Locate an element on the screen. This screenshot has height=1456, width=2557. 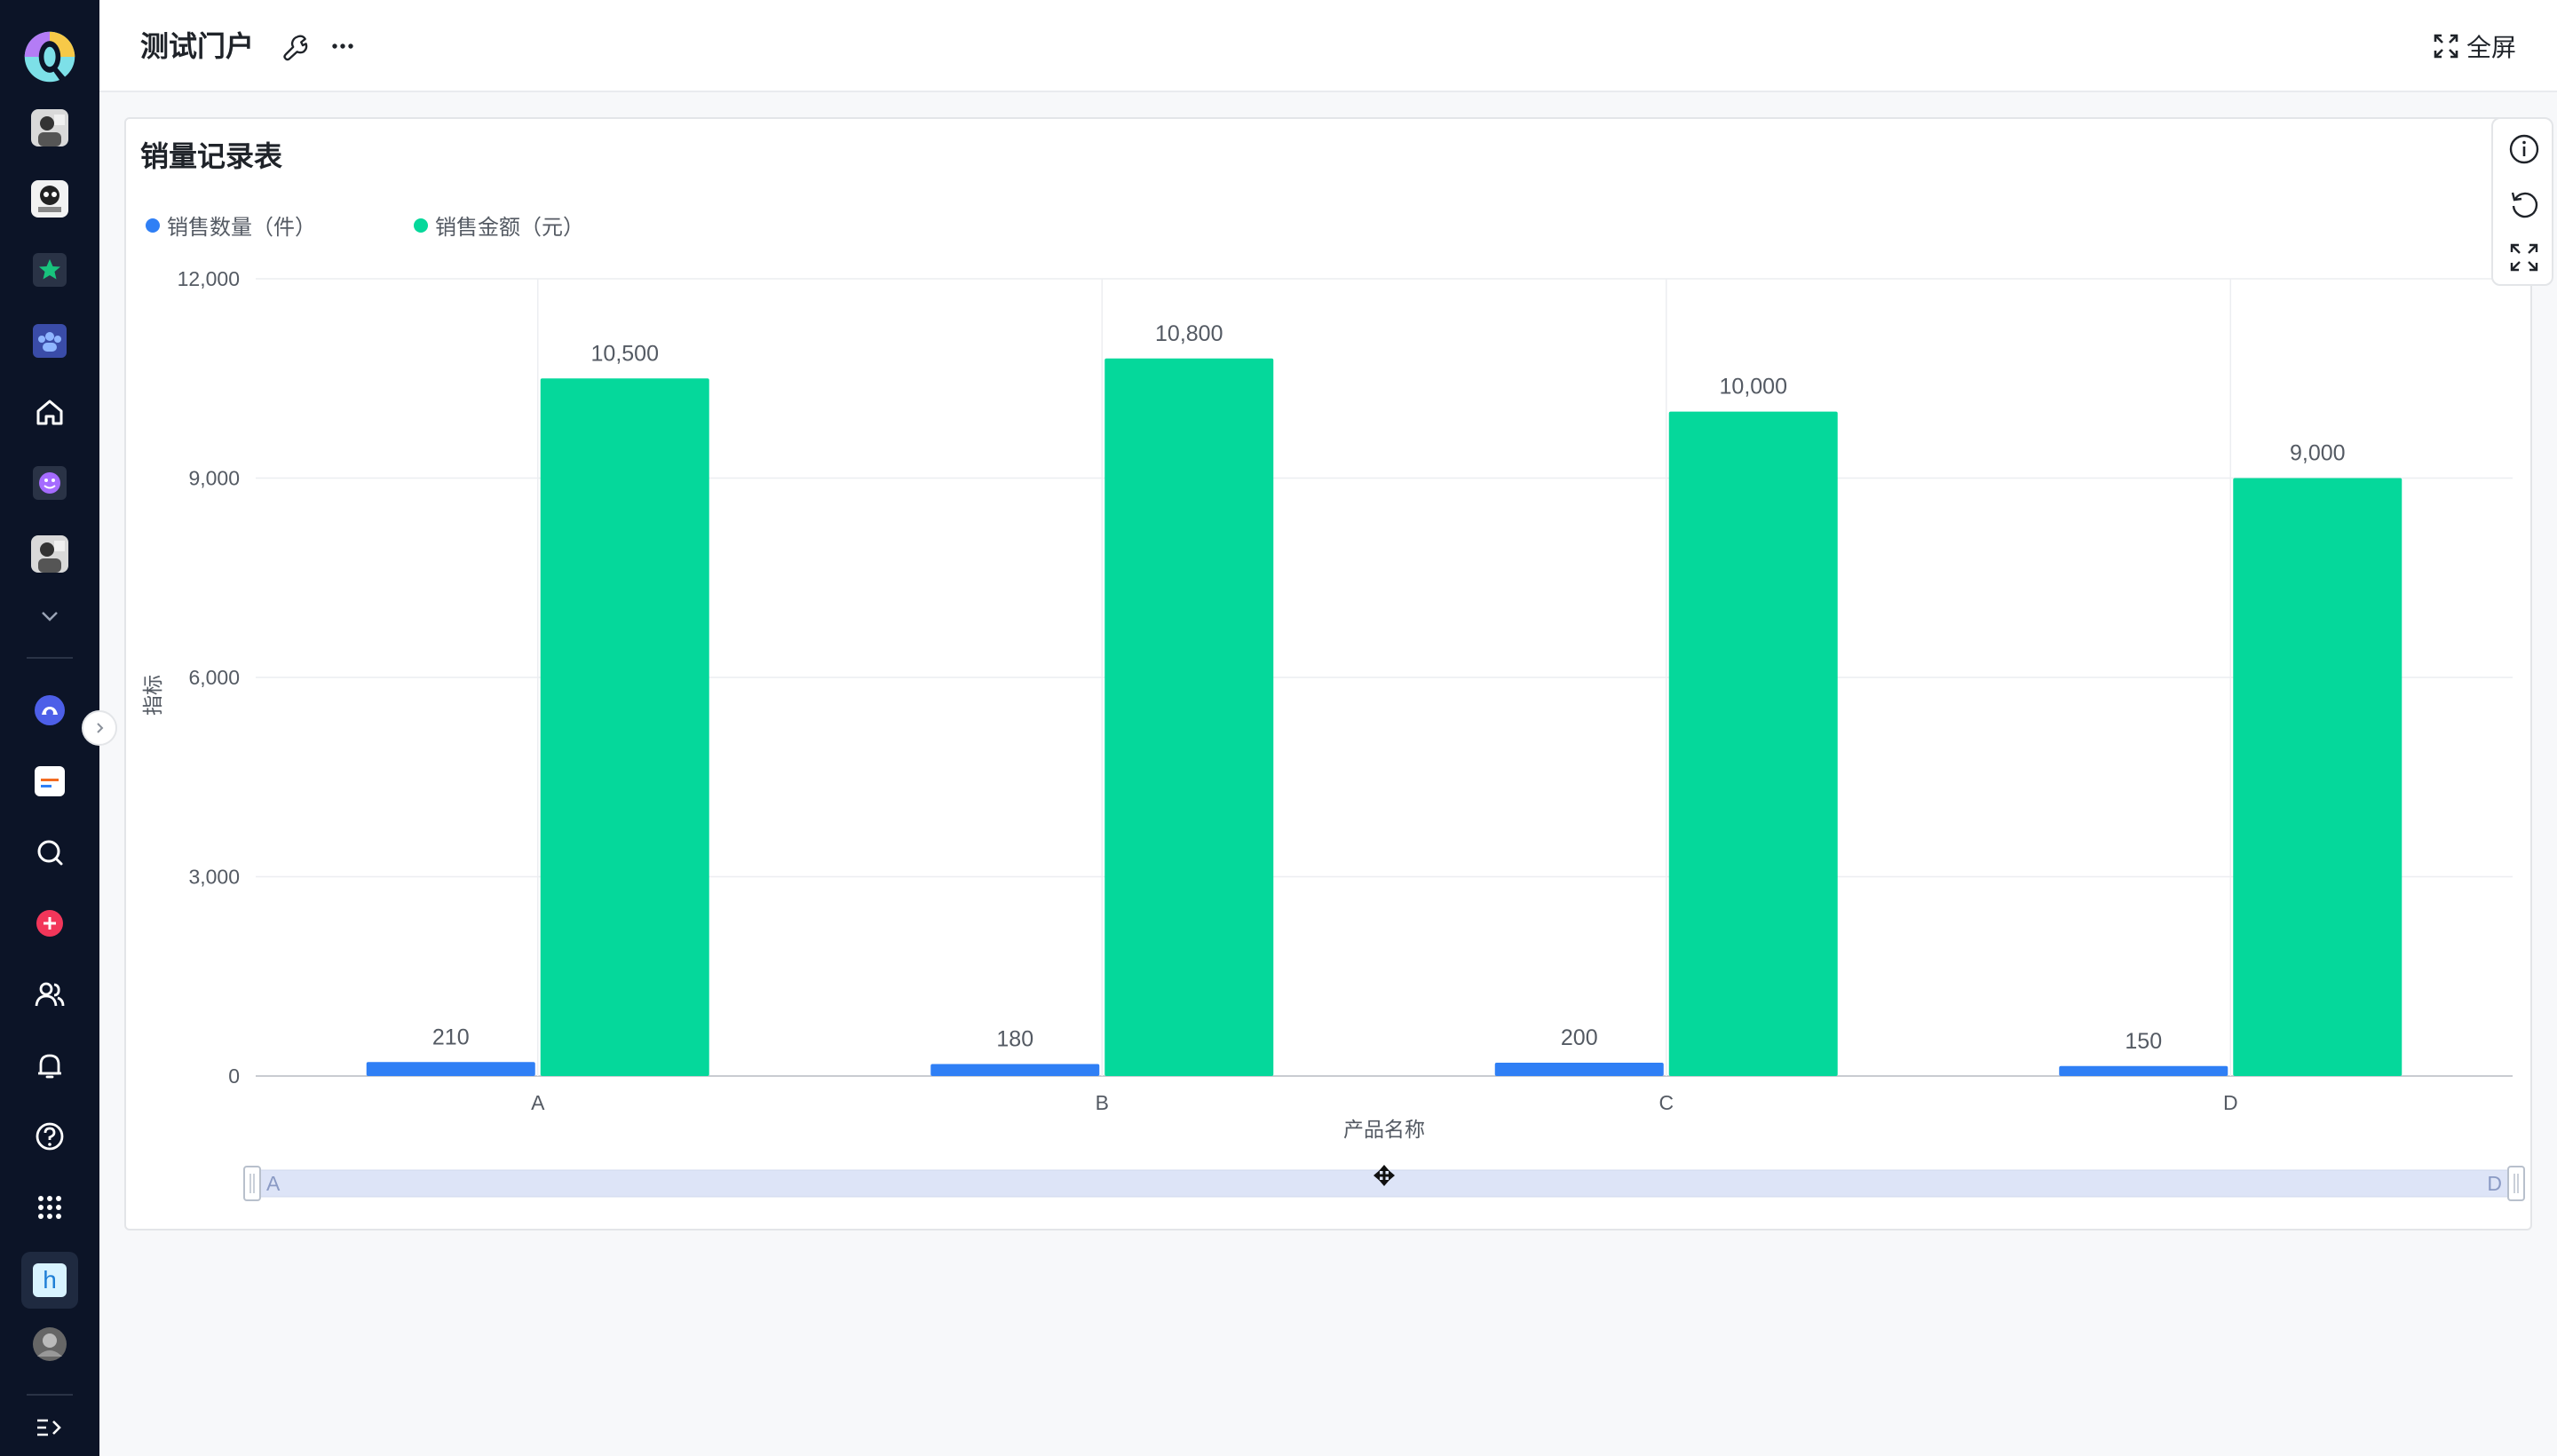
data-label: 10,500 is located at coordinates (625, 353).